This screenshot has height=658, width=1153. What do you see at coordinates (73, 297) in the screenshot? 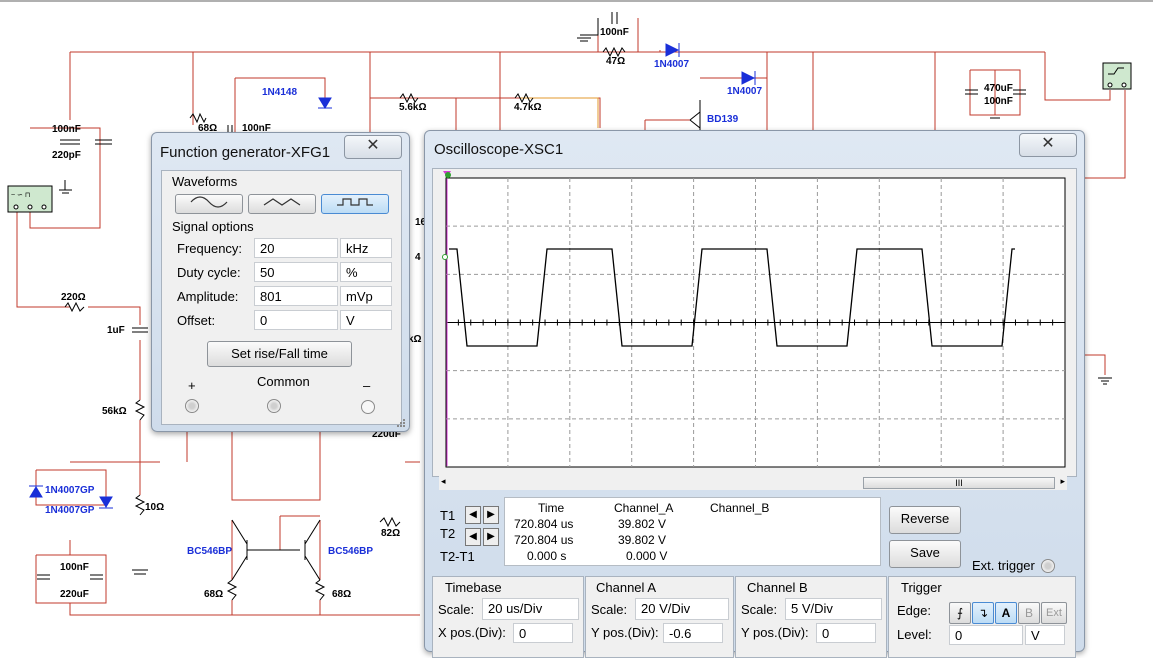
I see `svg-text: 220Ω` at bounding box center [73, 297].